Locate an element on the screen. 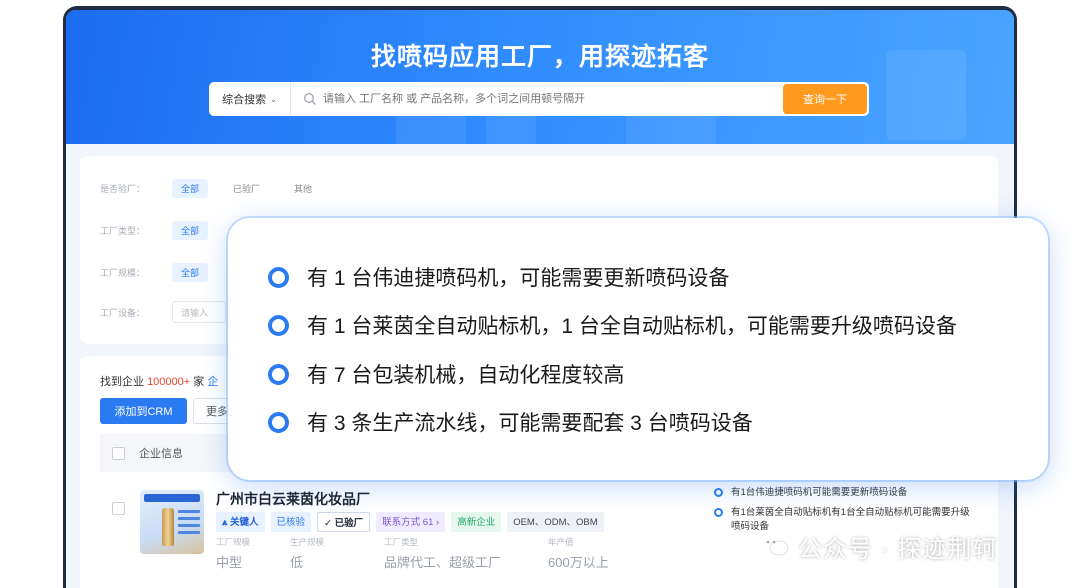 The height and width of the screenshot is (588, 1080). found-prefix: 找到企业 is located at coordinates (122, 382).